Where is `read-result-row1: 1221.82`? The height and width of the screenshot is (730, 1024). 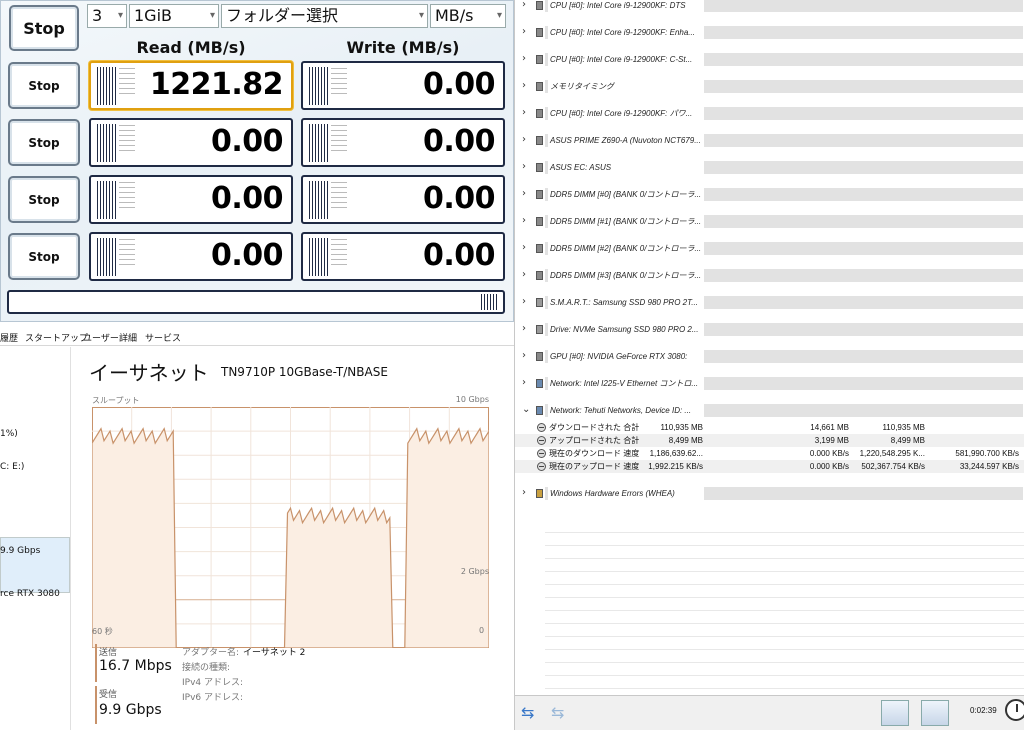
read-result-row1: 1221.82 is located at coordinates (191, 85).